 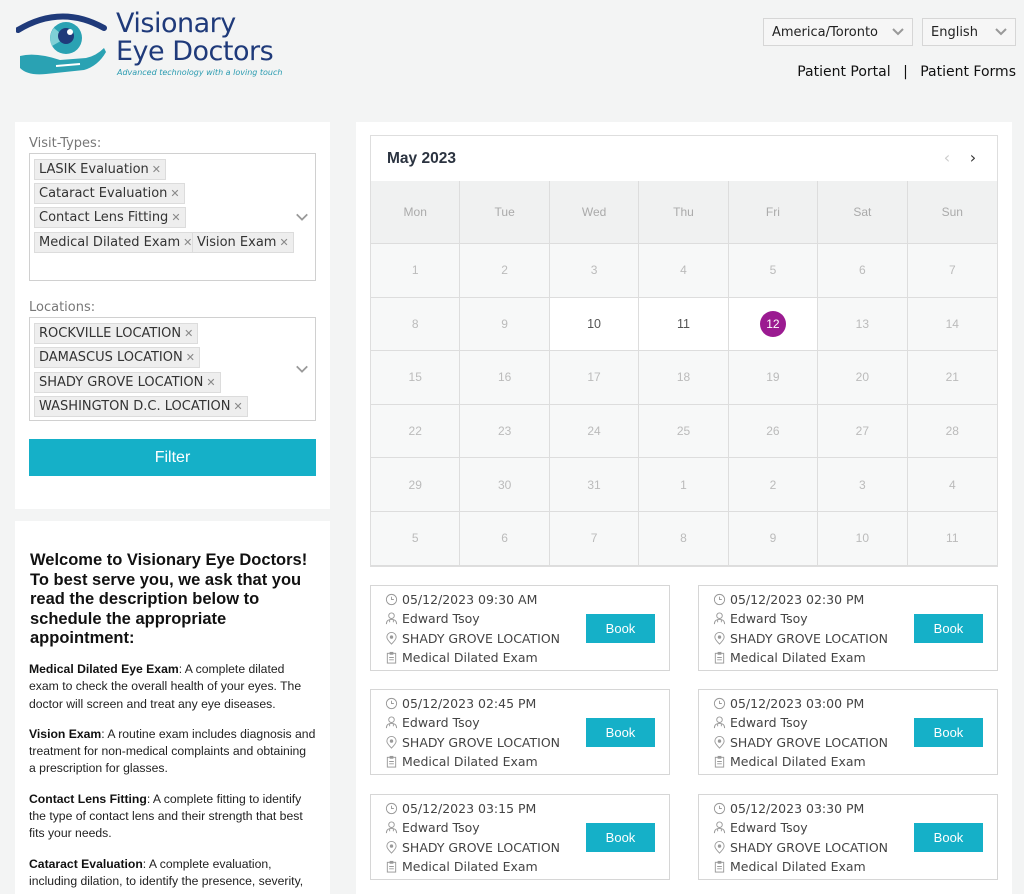 I want to click on calendar-day: 16, so click(x=505, y=378).